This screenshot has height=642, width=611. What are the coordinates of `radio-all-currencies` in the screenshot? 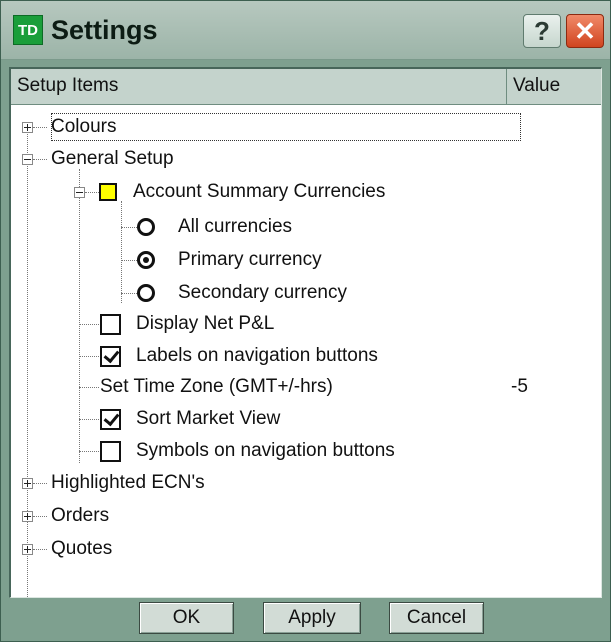 It's located at (146, 227).